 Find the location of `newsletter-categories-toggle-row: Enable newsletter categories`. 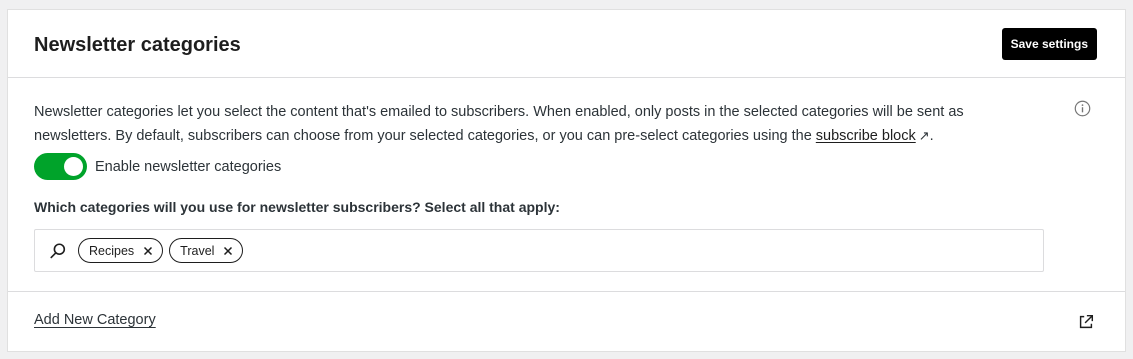

newsletter-categories-toggle-row: Enable newsletter categories is located at coordinates (157, 166).